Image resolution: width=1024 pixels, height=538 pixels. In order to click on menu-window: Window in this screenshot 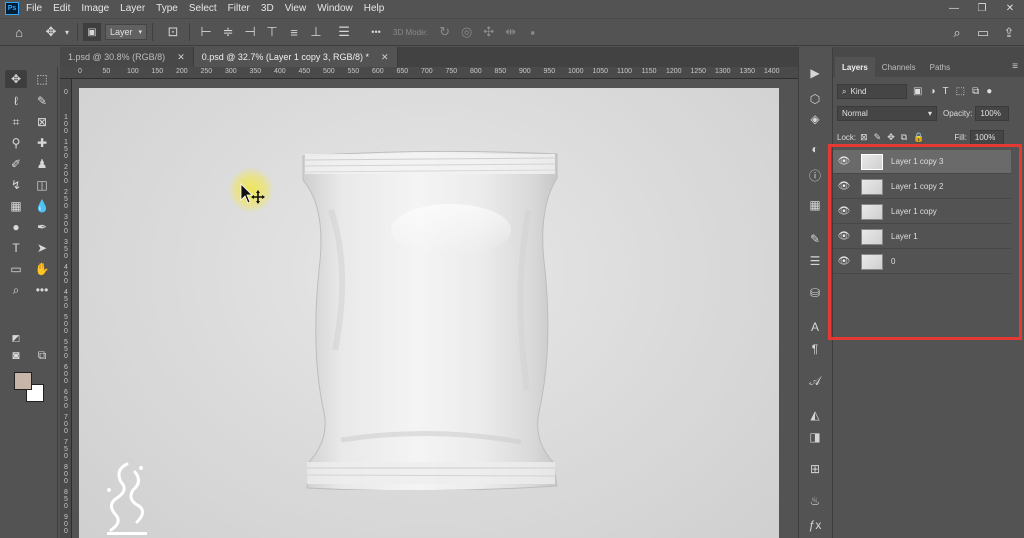, I will do `click(335, 8)`.